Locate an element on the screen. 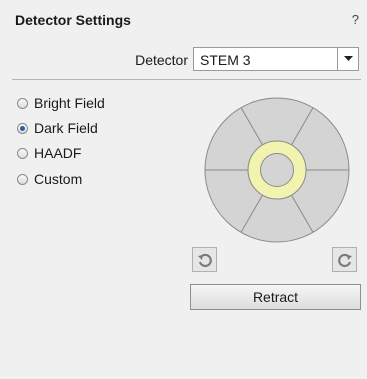 The width and height of the screenshot is (367, 379). detector-label: Detector is located at coordinates (161, 60).